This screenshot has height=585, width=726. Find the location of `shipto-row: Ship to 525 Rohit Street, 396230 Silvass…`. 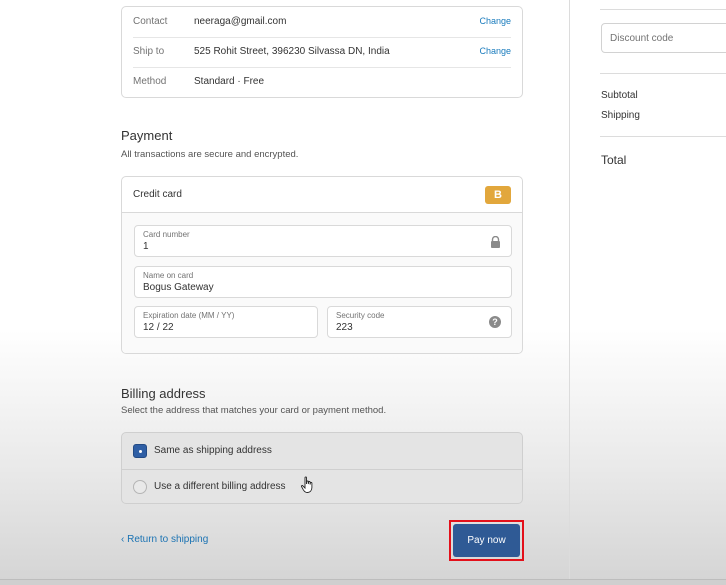

shipto-row: Ship to 525 Rohit Street, 396230 Silvass… is located at coordinates (322, 52).